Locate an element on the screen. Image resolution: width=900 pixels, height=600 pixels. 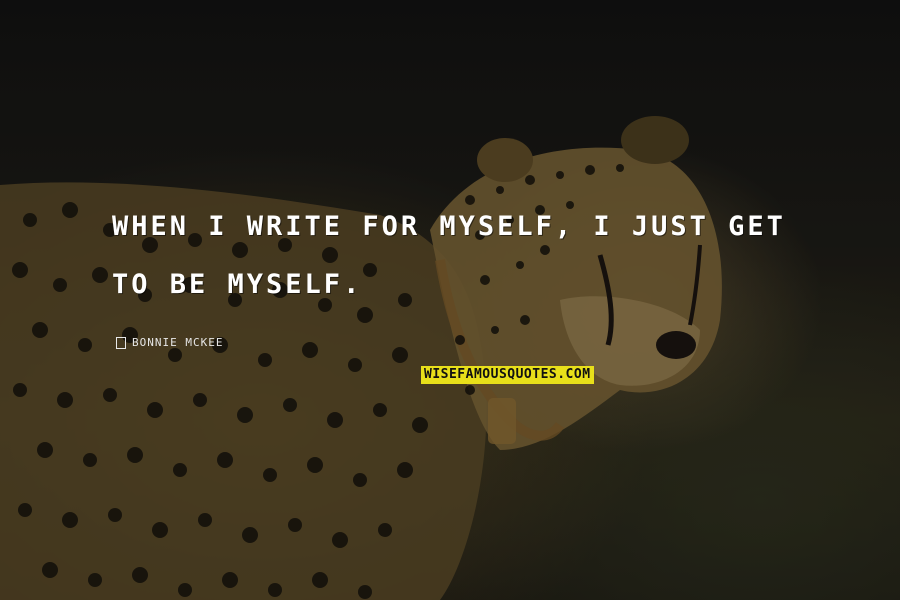
watermark: WISEFAMOUSQUOTES.COM is located at coordinates (507, 375).